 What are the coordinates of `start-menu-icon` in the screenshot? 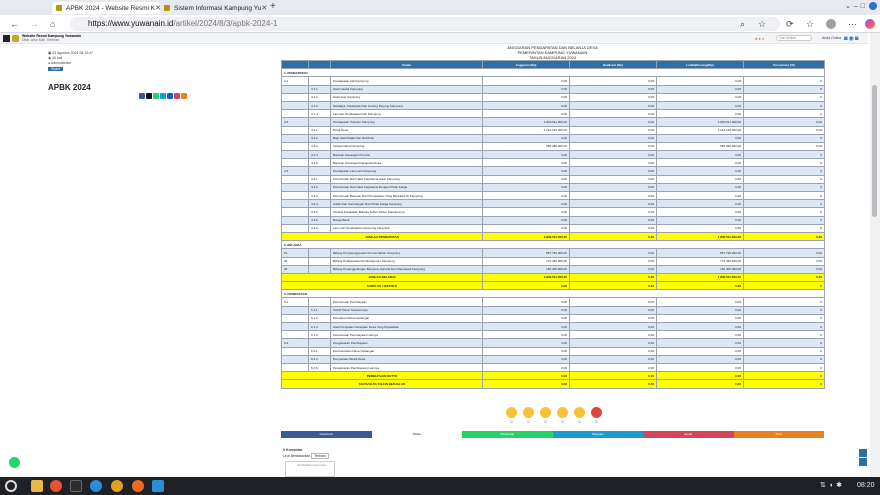 It's located at (11, 486).